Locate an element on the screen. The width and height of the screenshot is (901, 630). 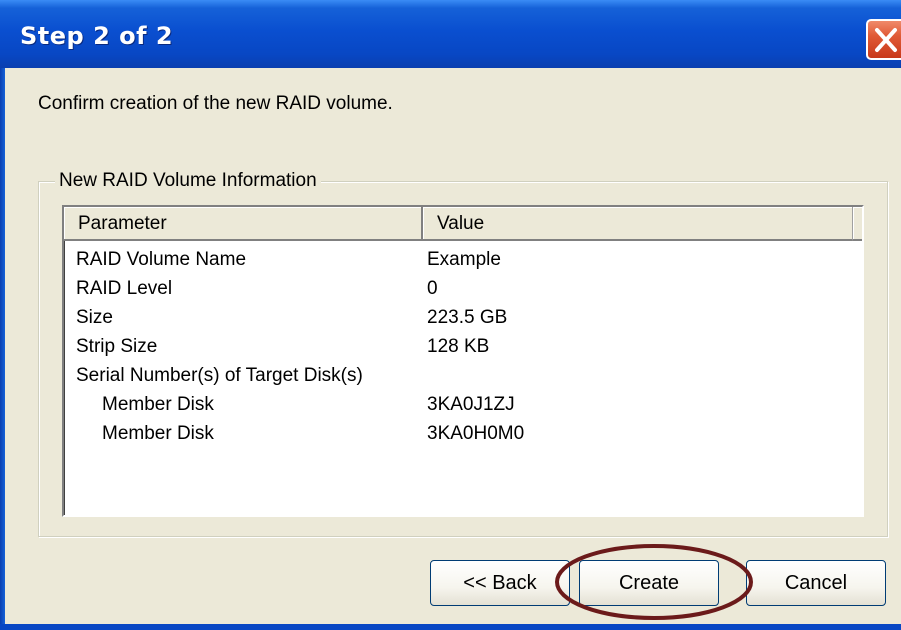
create-button: Create is located at coordinates (649, 583).